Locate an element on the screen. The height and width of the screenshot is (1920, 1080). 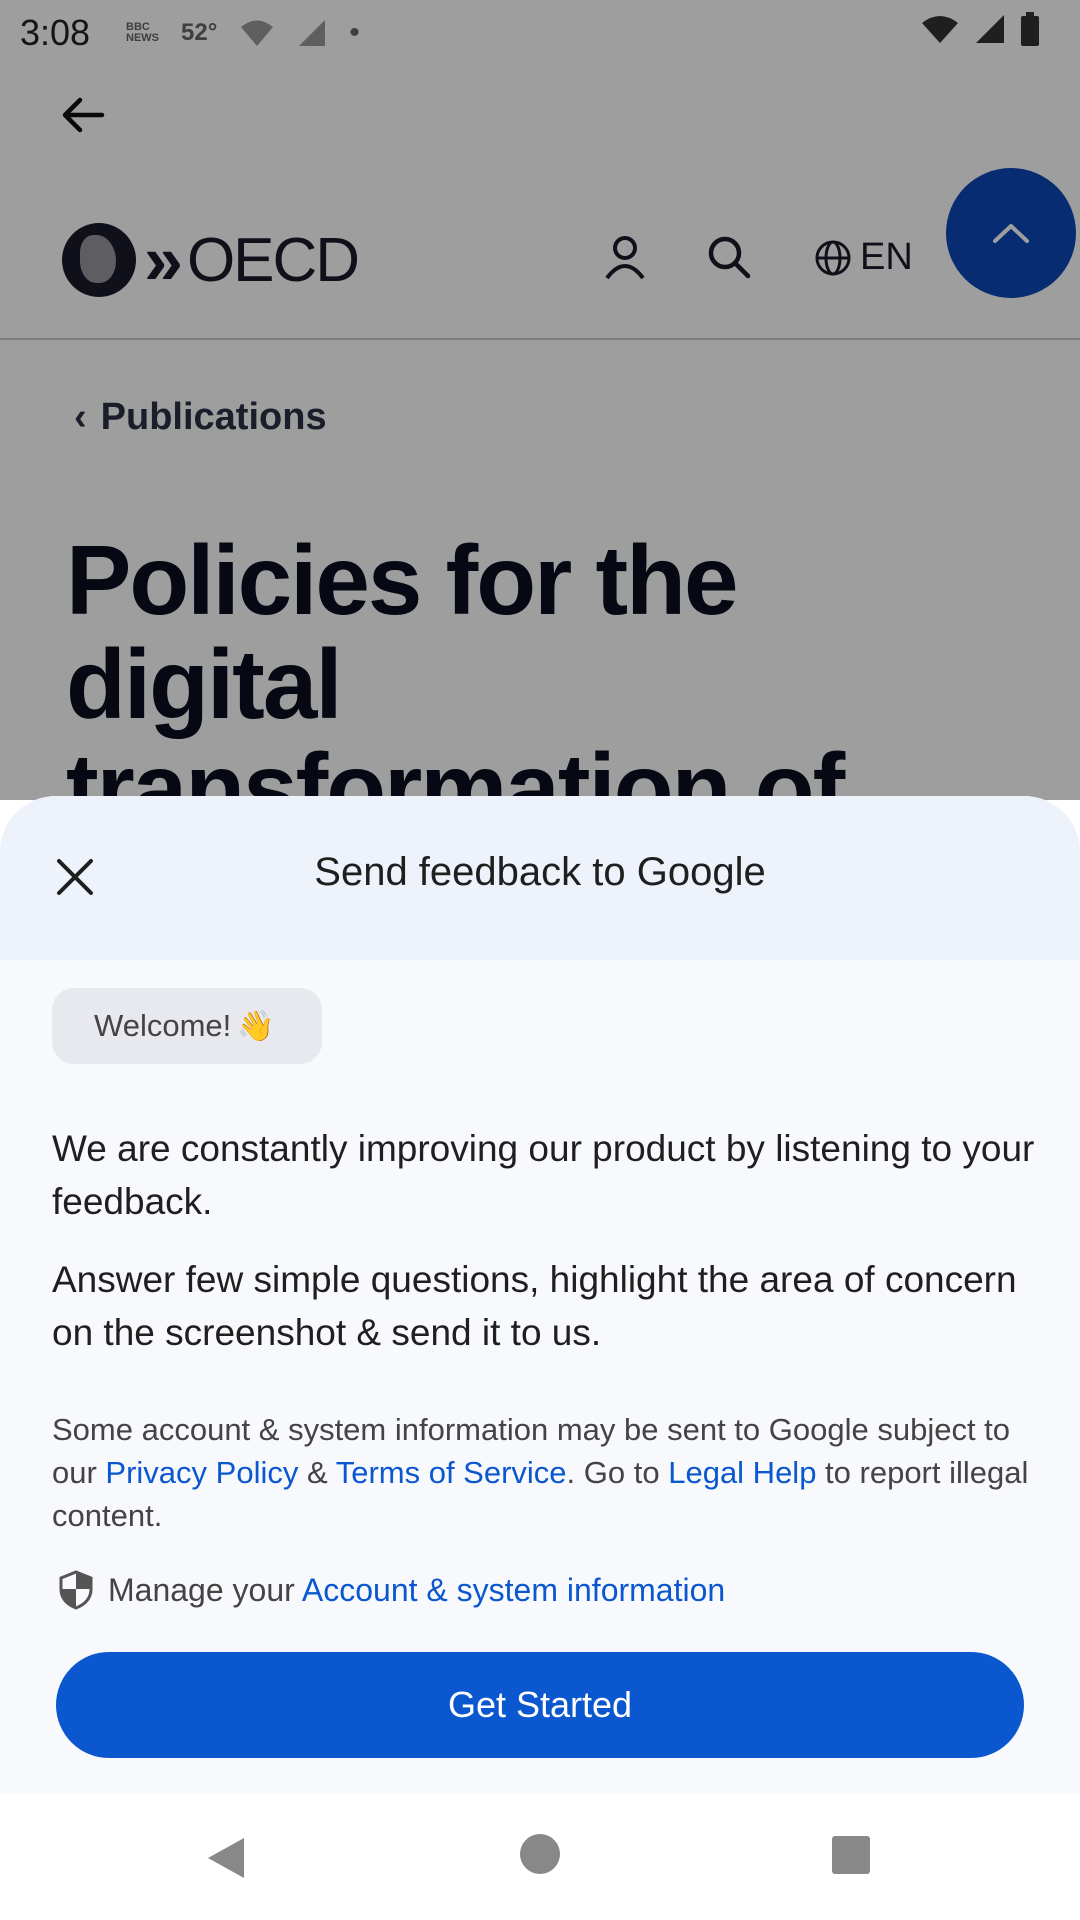
manage-prefix: Manage your is located at coordinates (205, 1589).